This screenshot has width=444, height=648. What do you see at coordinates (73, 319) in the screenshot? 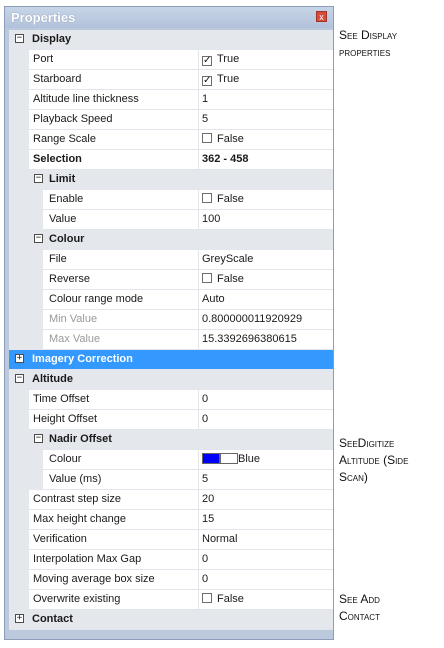
I see `row-label: Min Value` at bounding box center [73, 319].